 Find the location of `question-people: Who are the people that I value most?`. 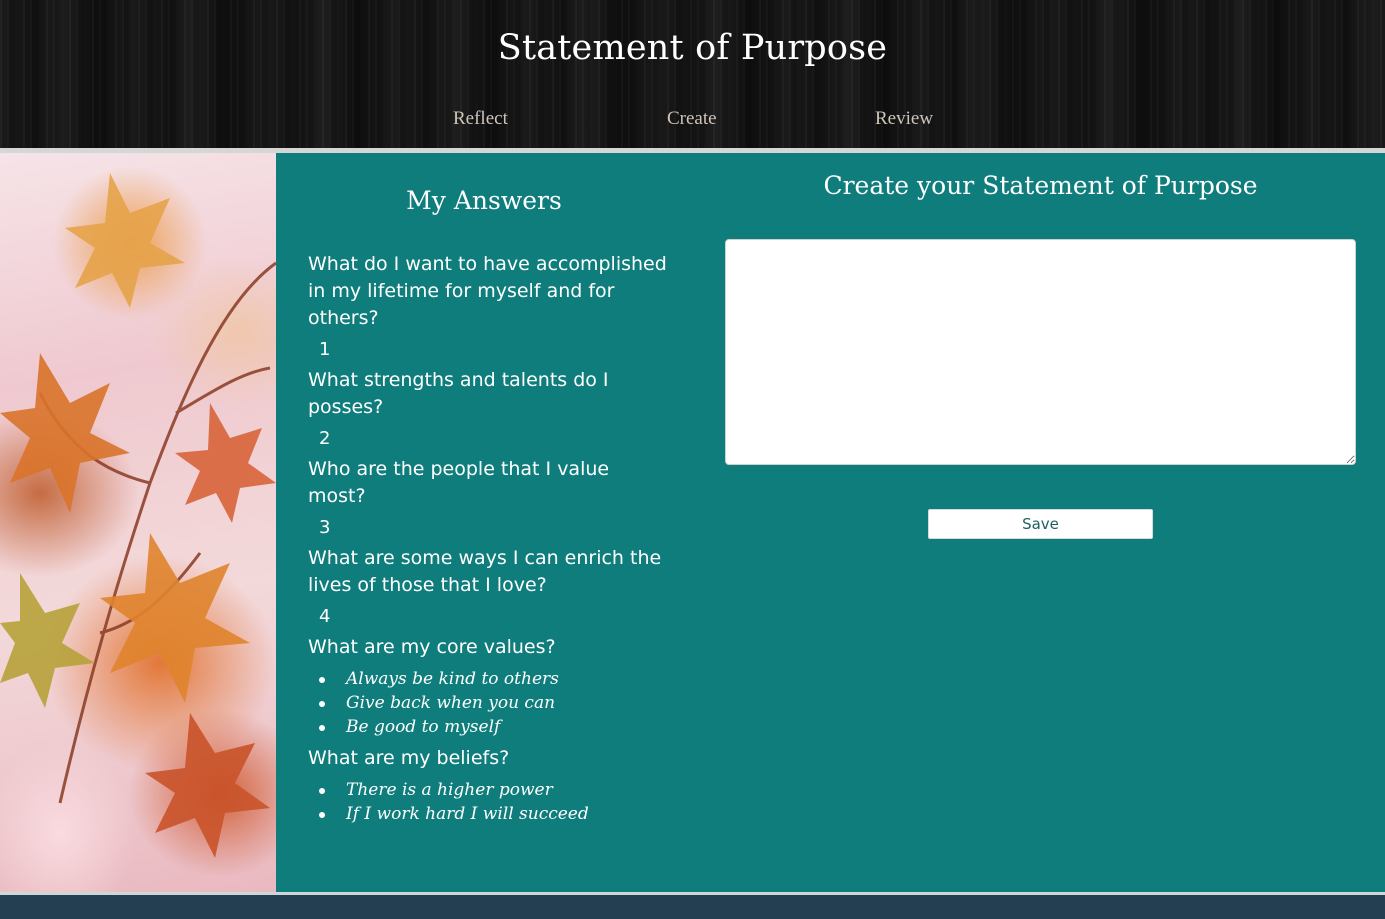

question-people: Who are the people that I value most? is located at coordinates (459, 482).